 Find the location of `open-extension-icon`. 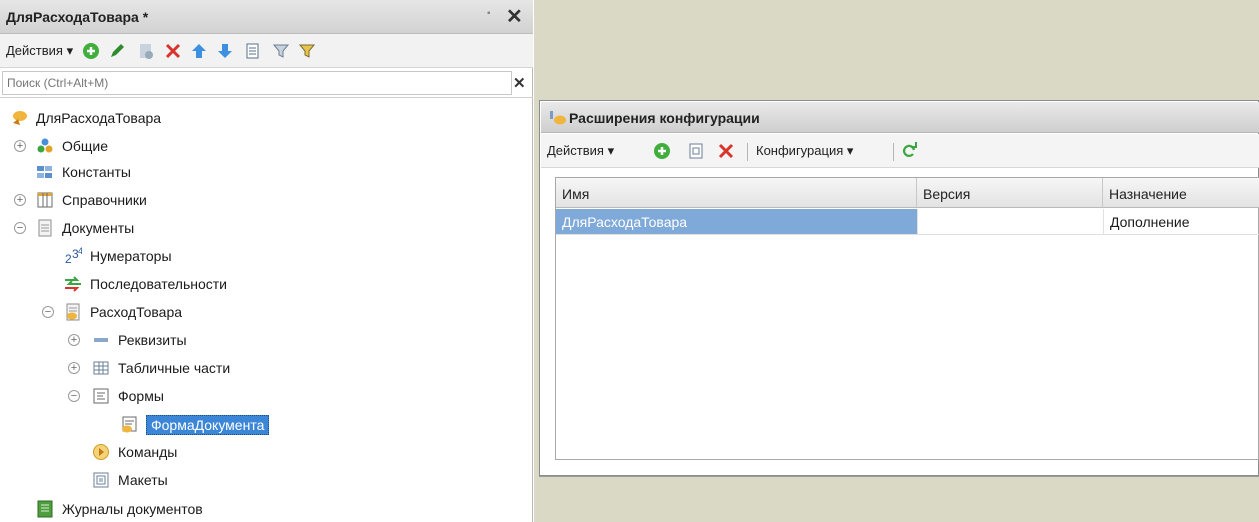

open-extension-icon is located at coordinates (696, 151).